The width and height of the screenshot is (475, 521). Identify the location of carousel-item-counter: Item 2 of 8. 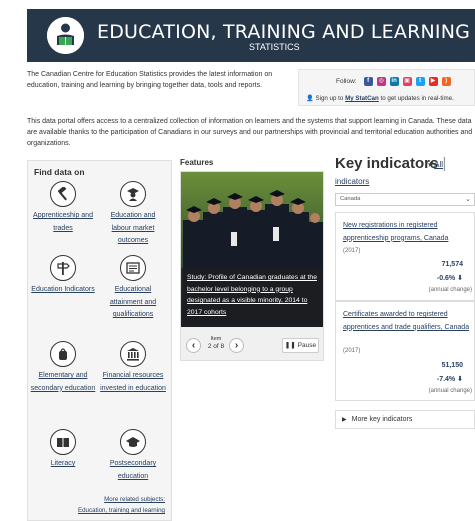
(216, 343).